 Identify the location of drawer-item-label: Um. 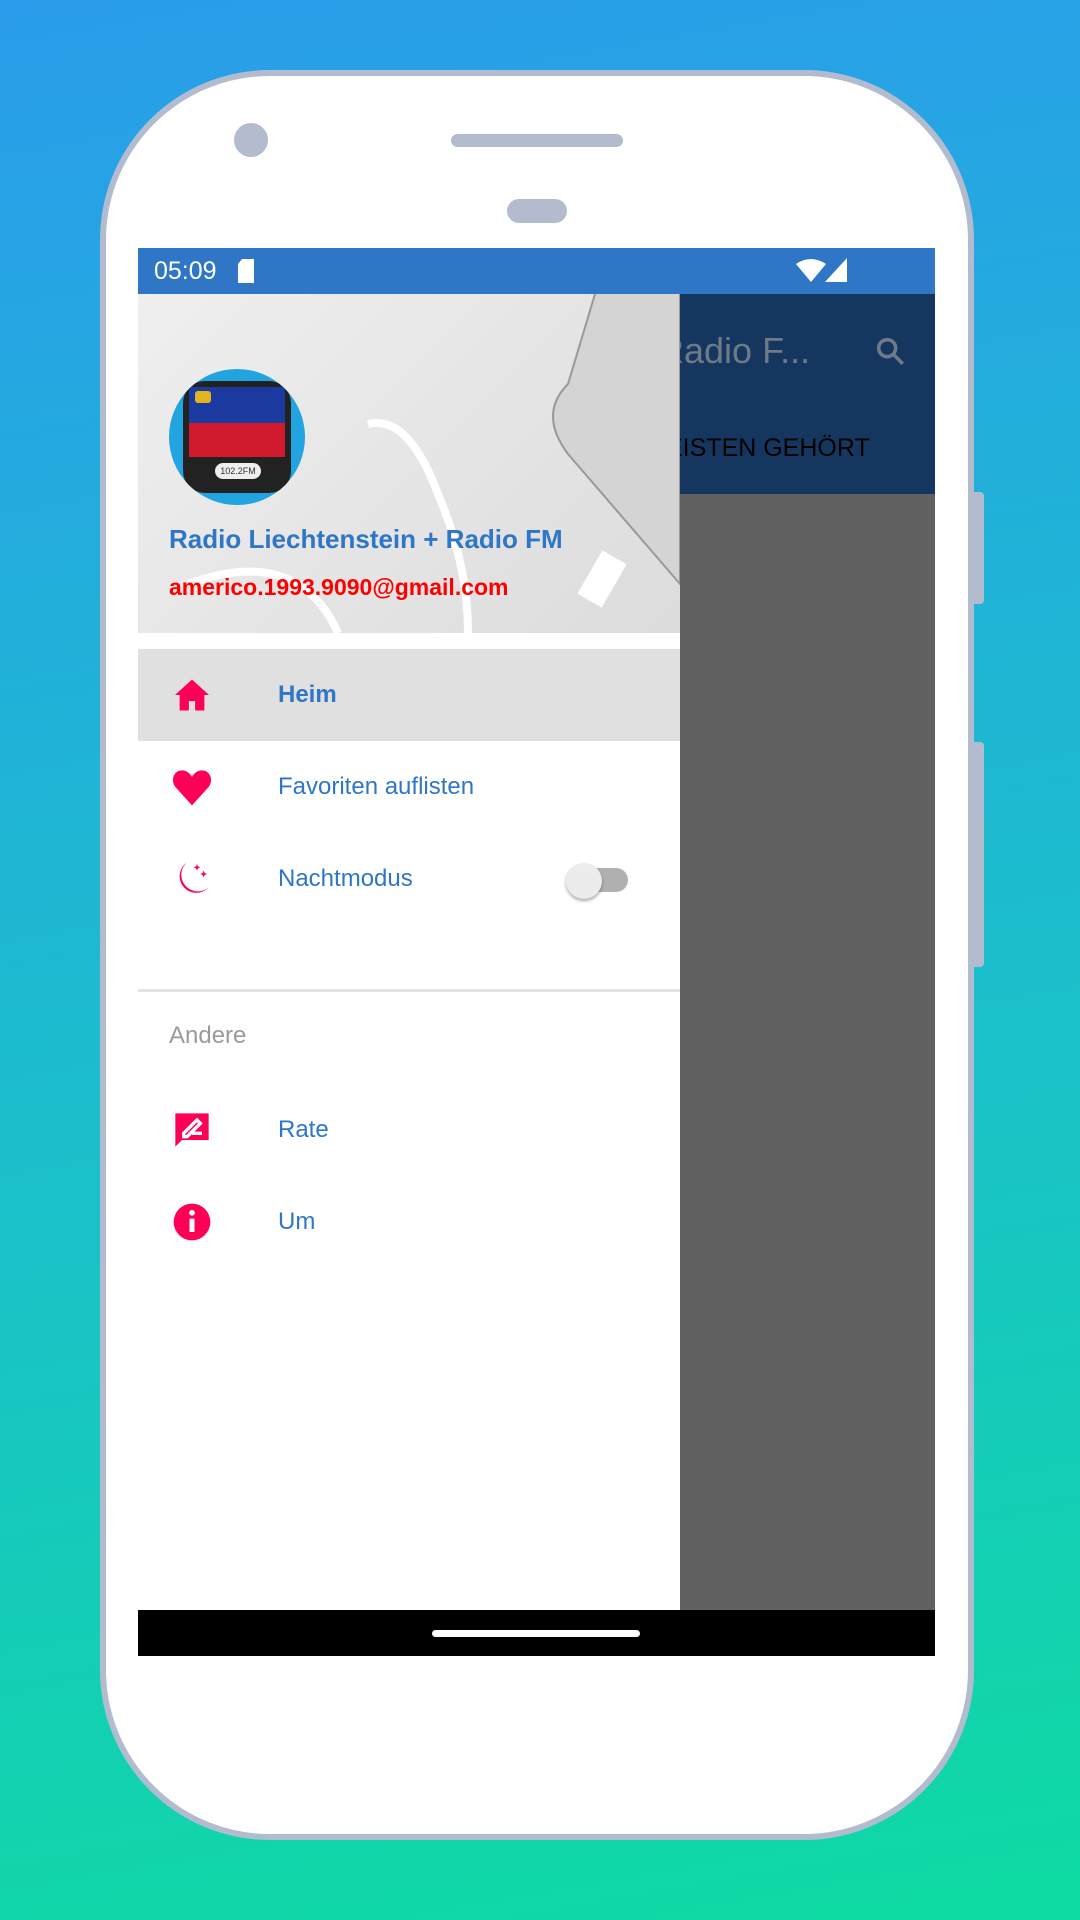
(297, 1221).